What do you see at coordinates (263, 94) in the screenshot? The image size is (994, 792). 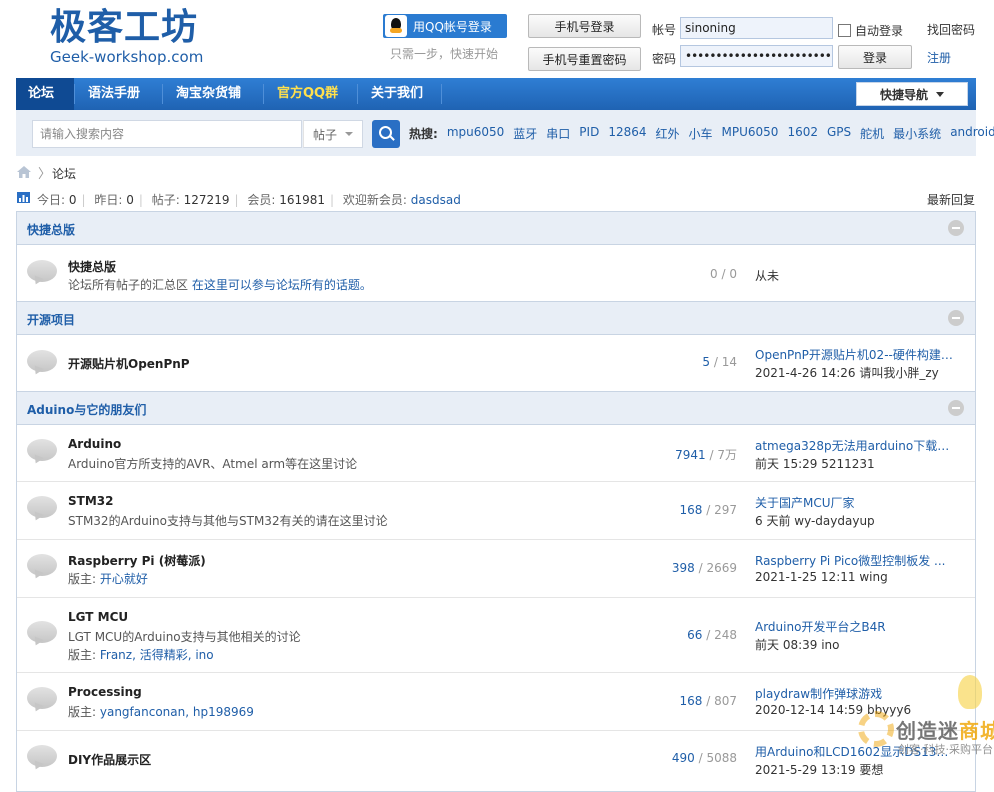 I see `nav-divider` at bounding box center [263, 94].